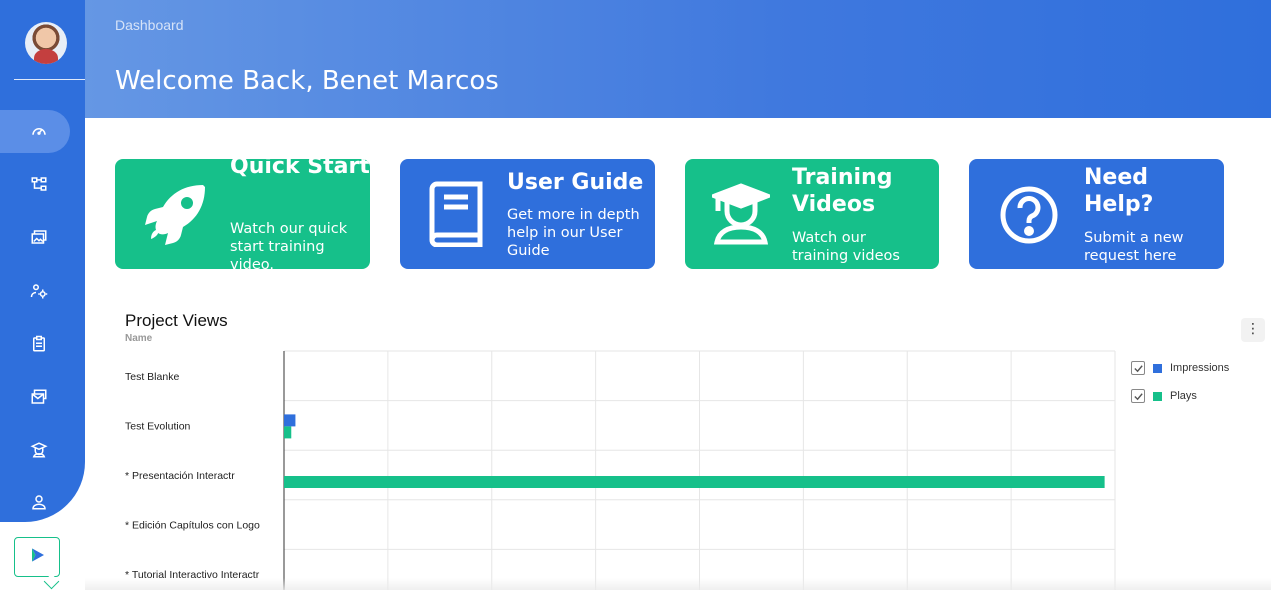 The image size is (1271, 590). I want to click on legend-checkbox-plays, so click(1138, 396).